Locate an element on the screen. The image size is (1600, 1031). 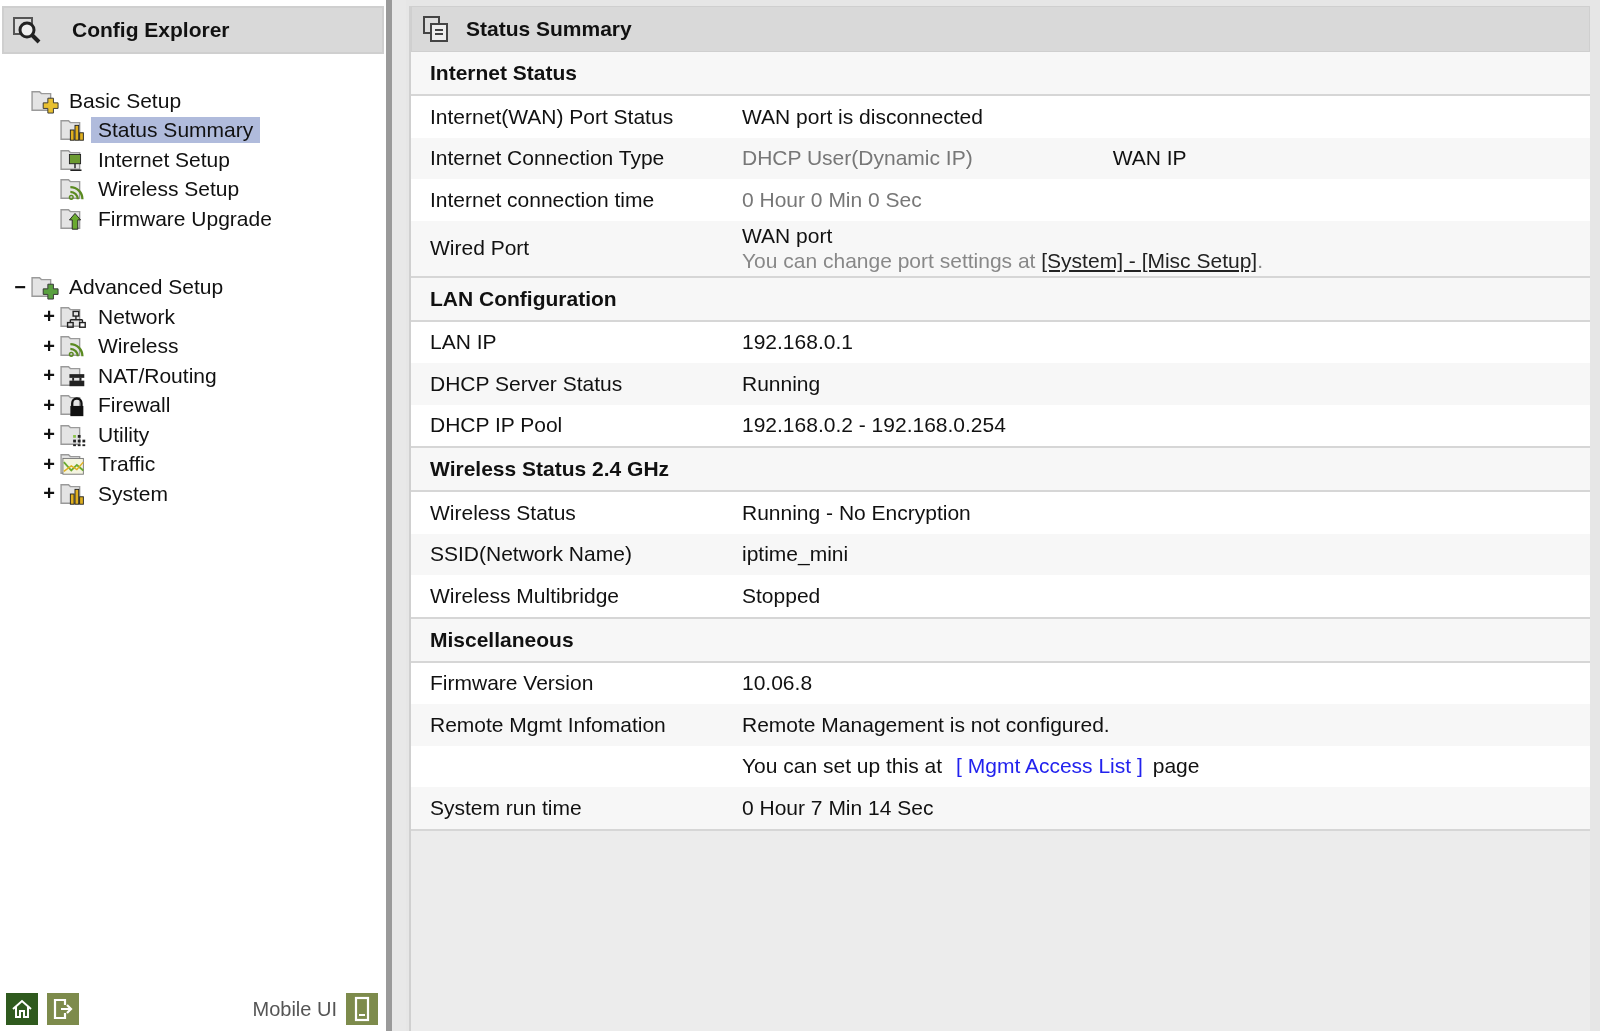
field-value: 0 Hour 0 Min 0 Sec is located at coordinates (832, 199).